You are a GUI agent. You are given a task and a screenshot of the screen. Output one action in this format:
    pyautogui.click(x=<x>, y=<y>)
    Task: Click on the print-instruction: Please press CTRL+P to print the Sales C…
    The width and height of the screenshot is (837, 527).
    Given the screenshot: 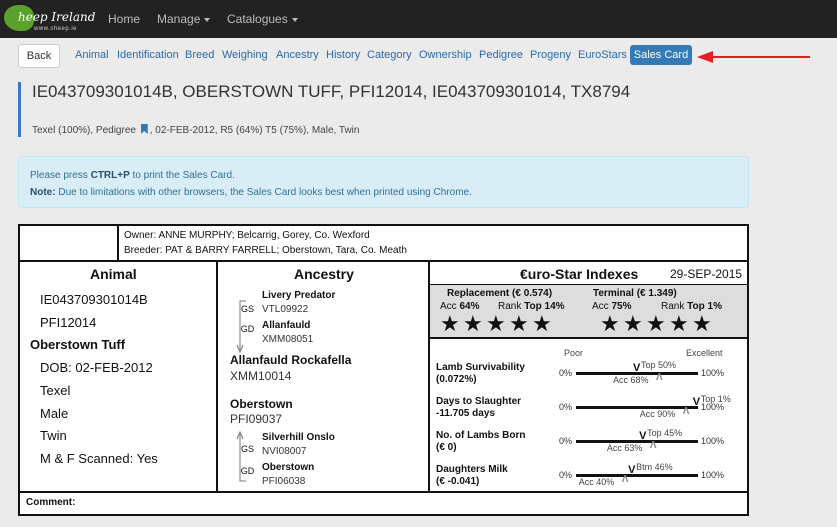 What is the action you would take?
    pyautogui.click(x=383, y=175)
    